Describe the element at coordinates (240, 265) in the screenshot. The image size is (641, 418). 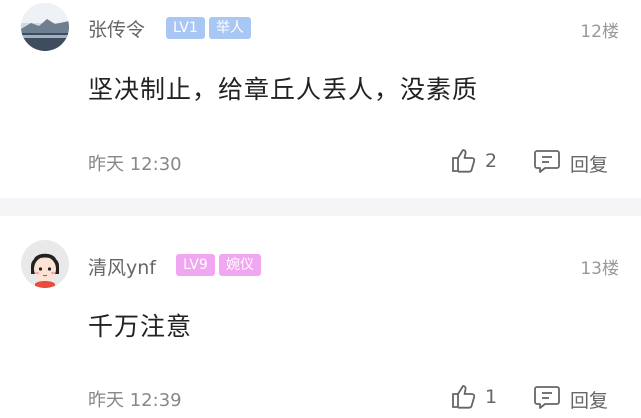
I see `title-badge: 婉仪` at that location.